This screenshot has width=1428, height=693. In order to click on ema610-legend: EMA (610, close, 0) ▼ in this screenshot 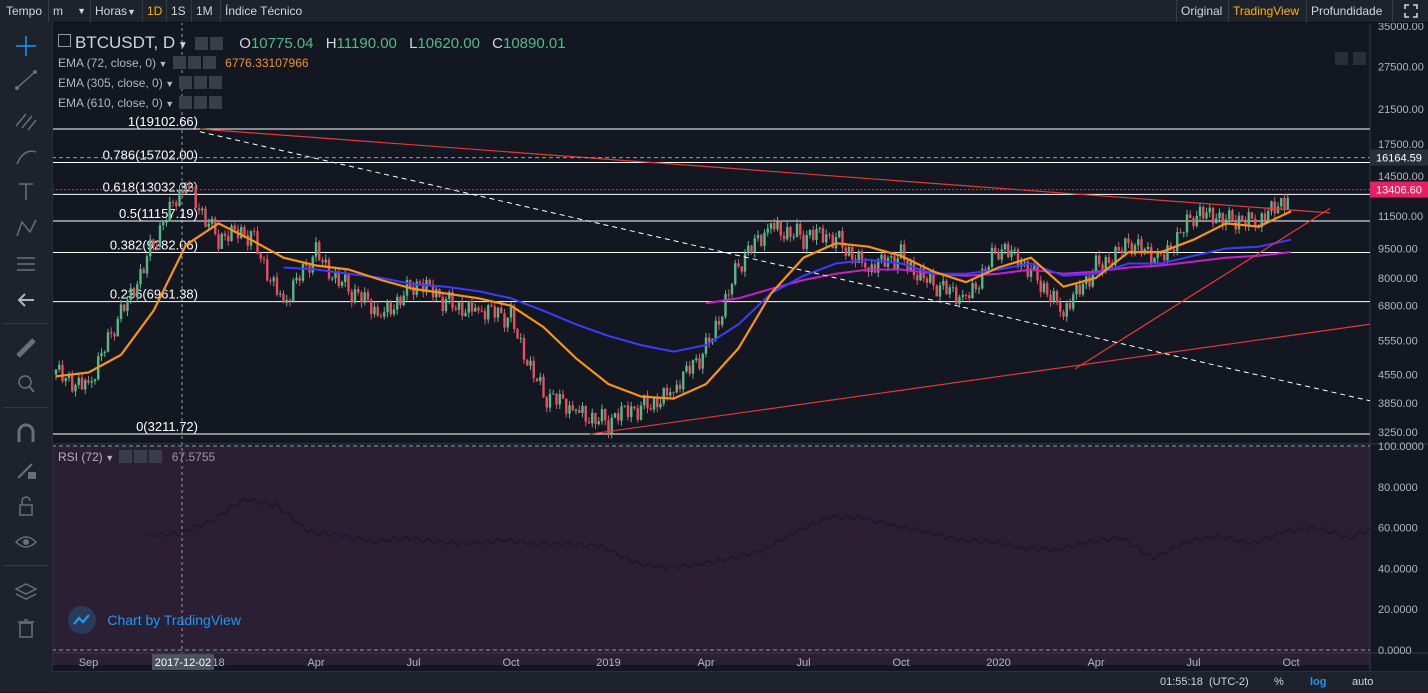, I will do `click(140, 103)`.